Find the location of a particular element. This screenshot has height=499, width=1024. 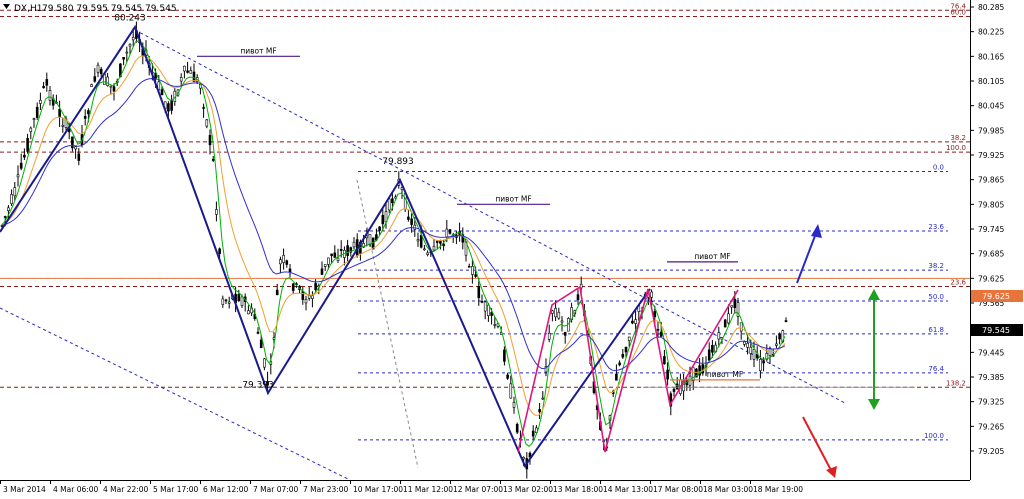

price-tick-label: 79.925 is located at coordinates (991, 155).